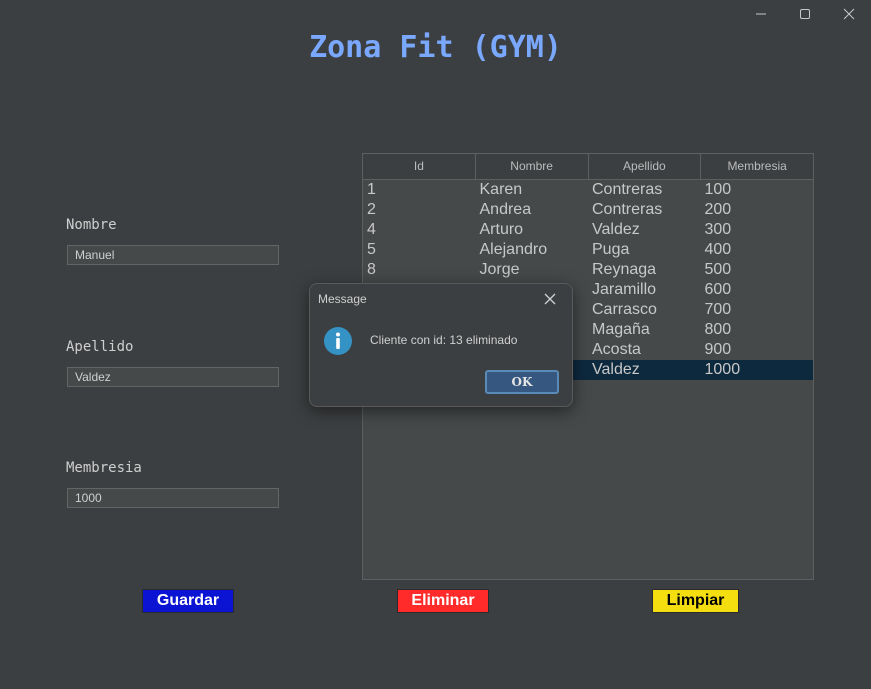  What do you see at coordinates (522, 382) in the screenshot?
I see `ok-button: OK` at bounding box center [522, 382].